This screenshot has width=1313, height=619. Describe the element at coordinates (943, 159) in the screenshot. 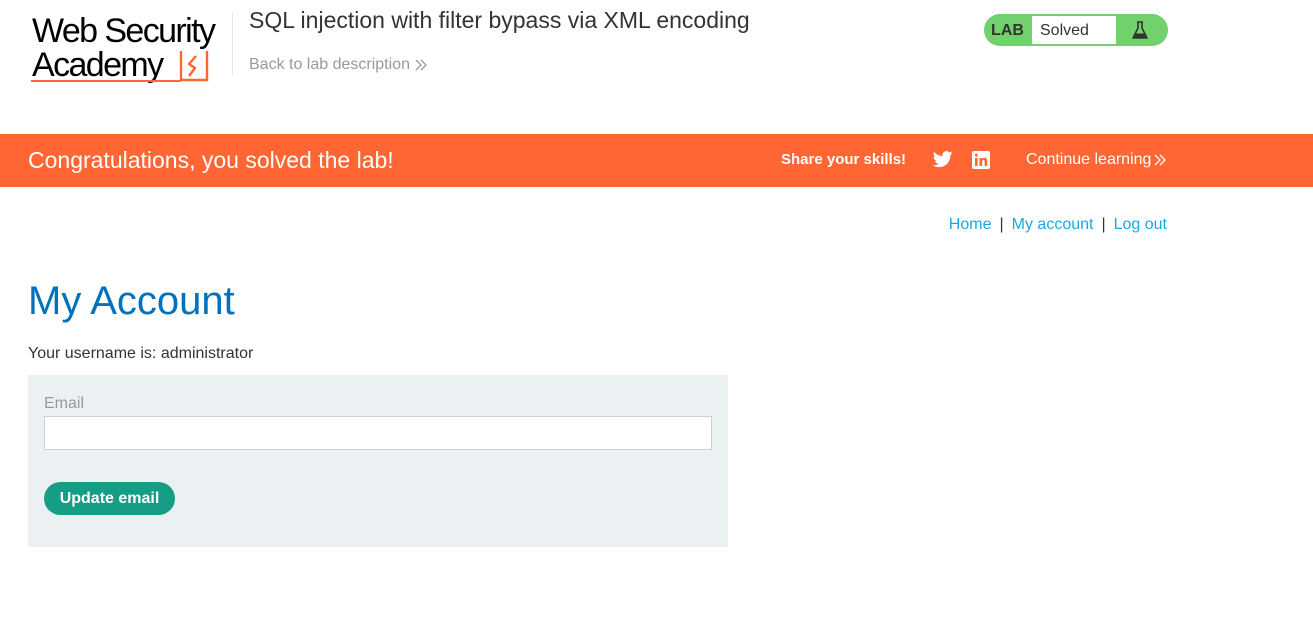

I see `twitter-icon` at that location.